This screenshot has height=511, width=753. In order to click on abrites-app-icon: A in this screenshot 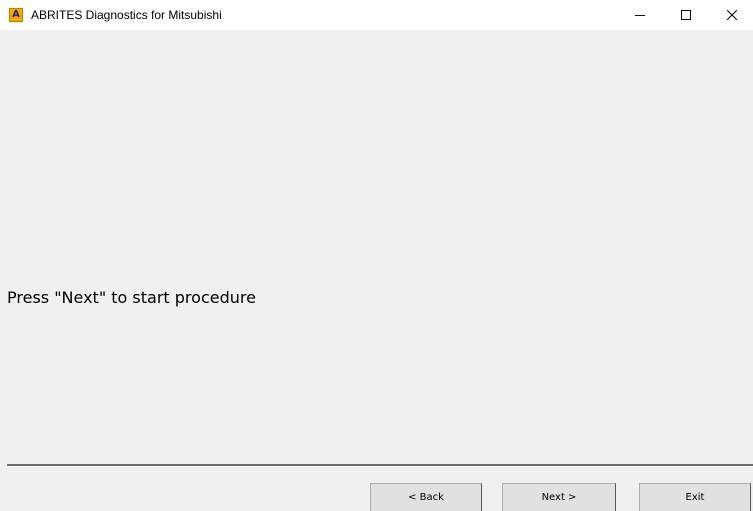, I will do `click(16, 15)`.